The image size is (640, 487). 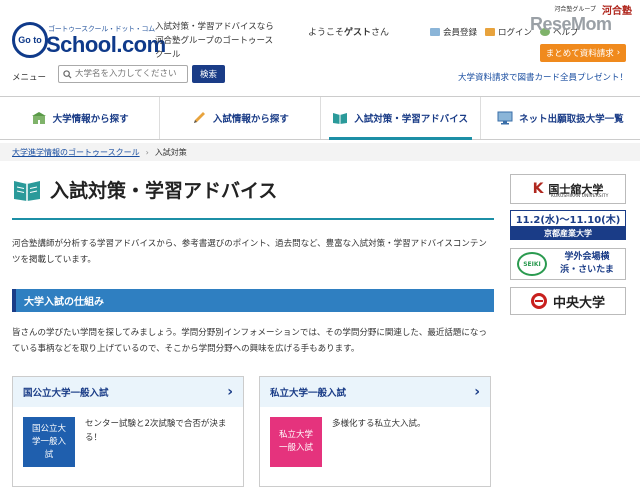 I want to click on welcome-name: ゲスト, so click(x=358, y=33).